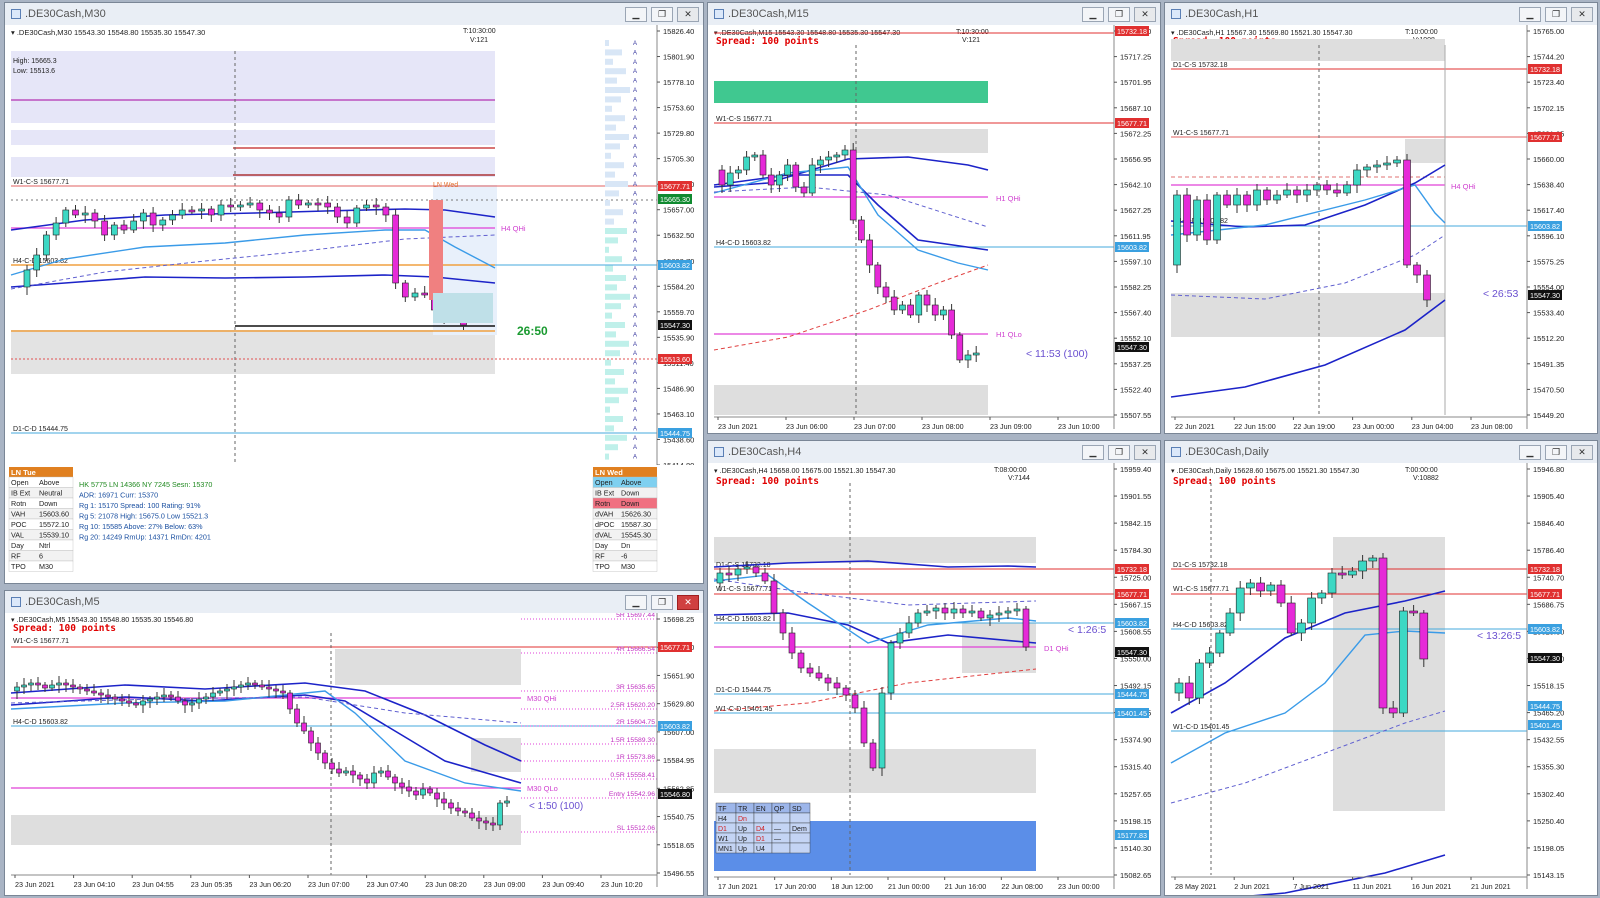 The width and height of the screenshot is (1600, 898). What do you see at coordinates (354, 14) in the screenshot?
I see `title-bar: .DE30Cash,M30 ▁ ❐ ✕` at bounding box center [354, 14].